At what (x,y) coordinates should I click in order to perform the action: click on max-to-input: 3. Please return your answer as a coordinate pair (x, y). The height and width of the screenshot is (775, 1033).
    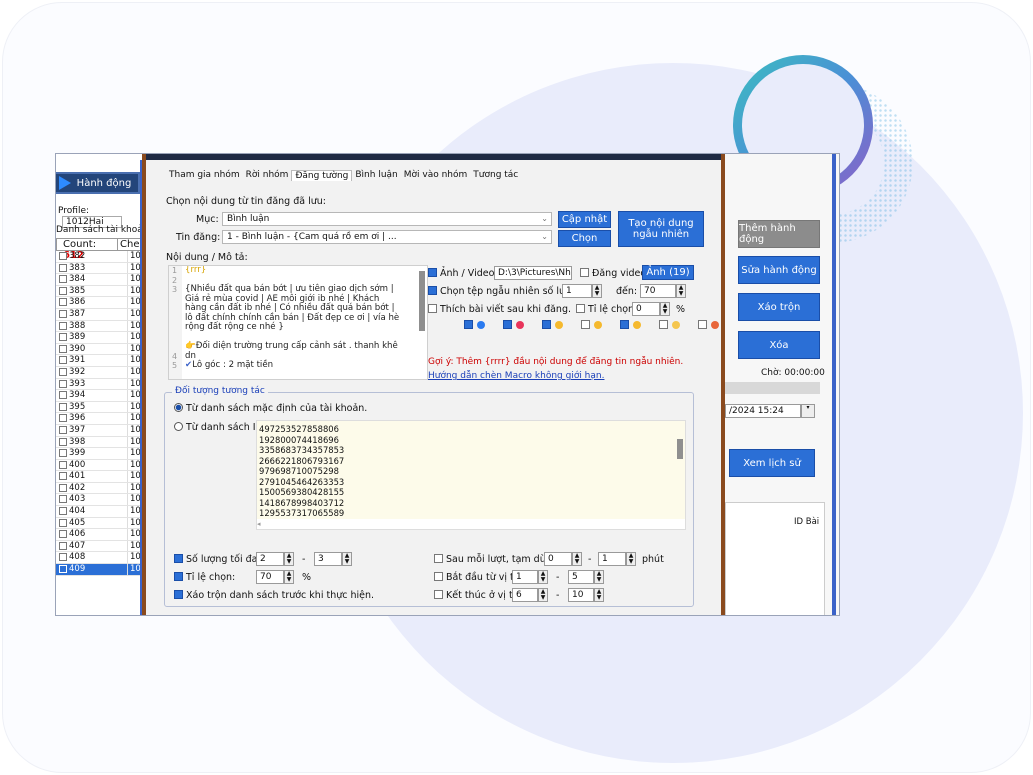
    Looking at the image, I should click on (328, 559).